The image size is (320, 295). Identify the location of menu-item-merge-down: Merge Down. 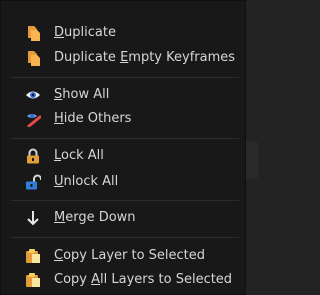
(123, 218).